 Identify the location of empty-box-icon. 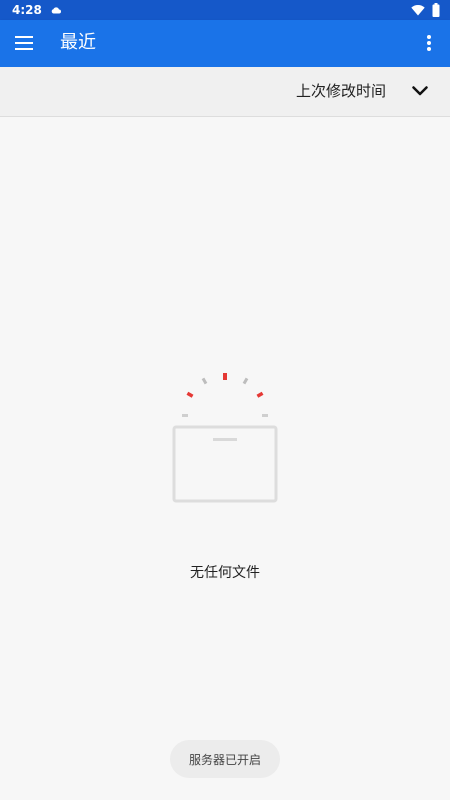
(225, 438).